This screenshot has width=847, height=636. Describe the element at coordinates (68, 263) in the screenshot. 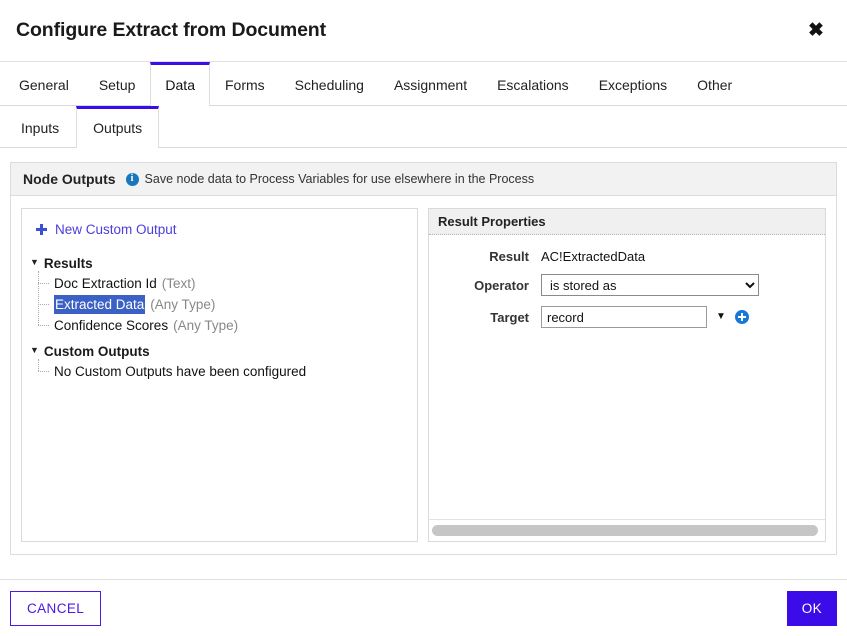

I see `tree-group-label: Results` at that location.